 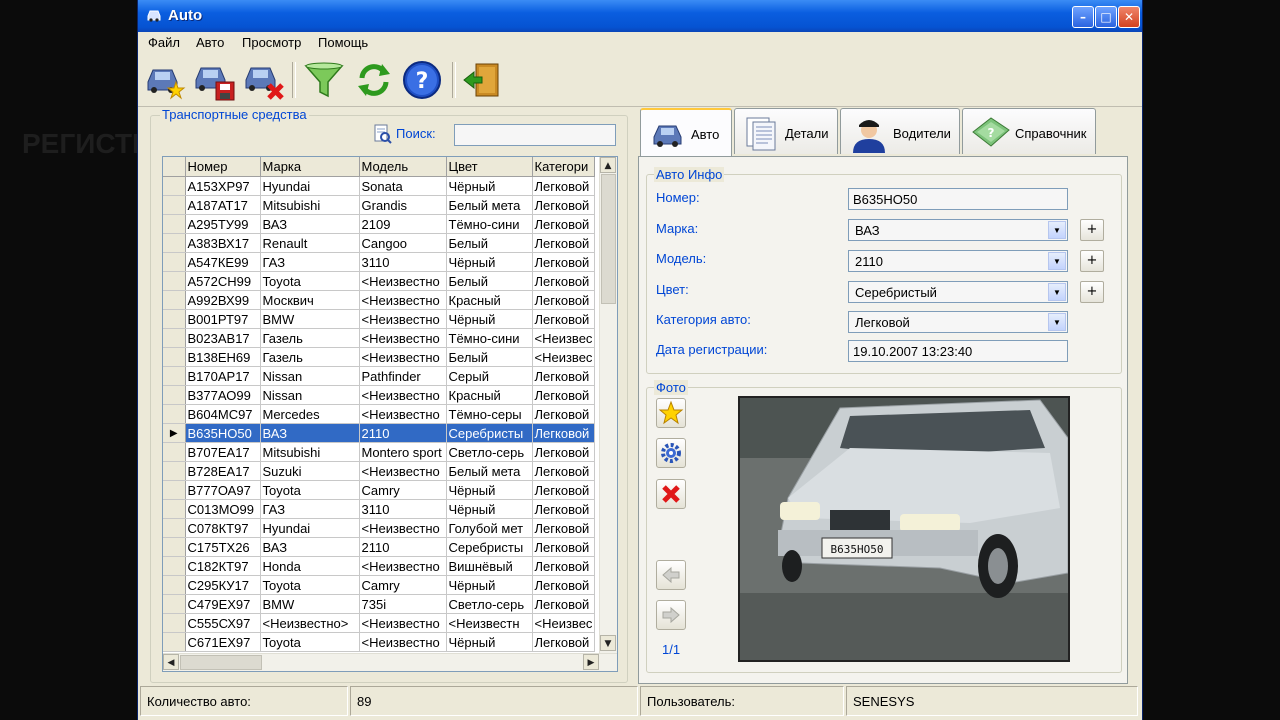 I want to click on cell-model: 2109, so click(x=403, y=224).